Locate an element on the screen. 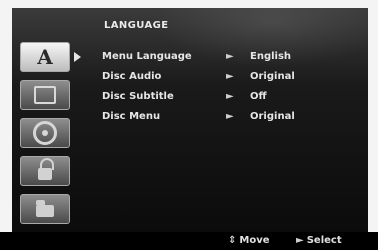 This screenshot has width=378, height=250. language-icon: A is located at coordinates (45, 57).